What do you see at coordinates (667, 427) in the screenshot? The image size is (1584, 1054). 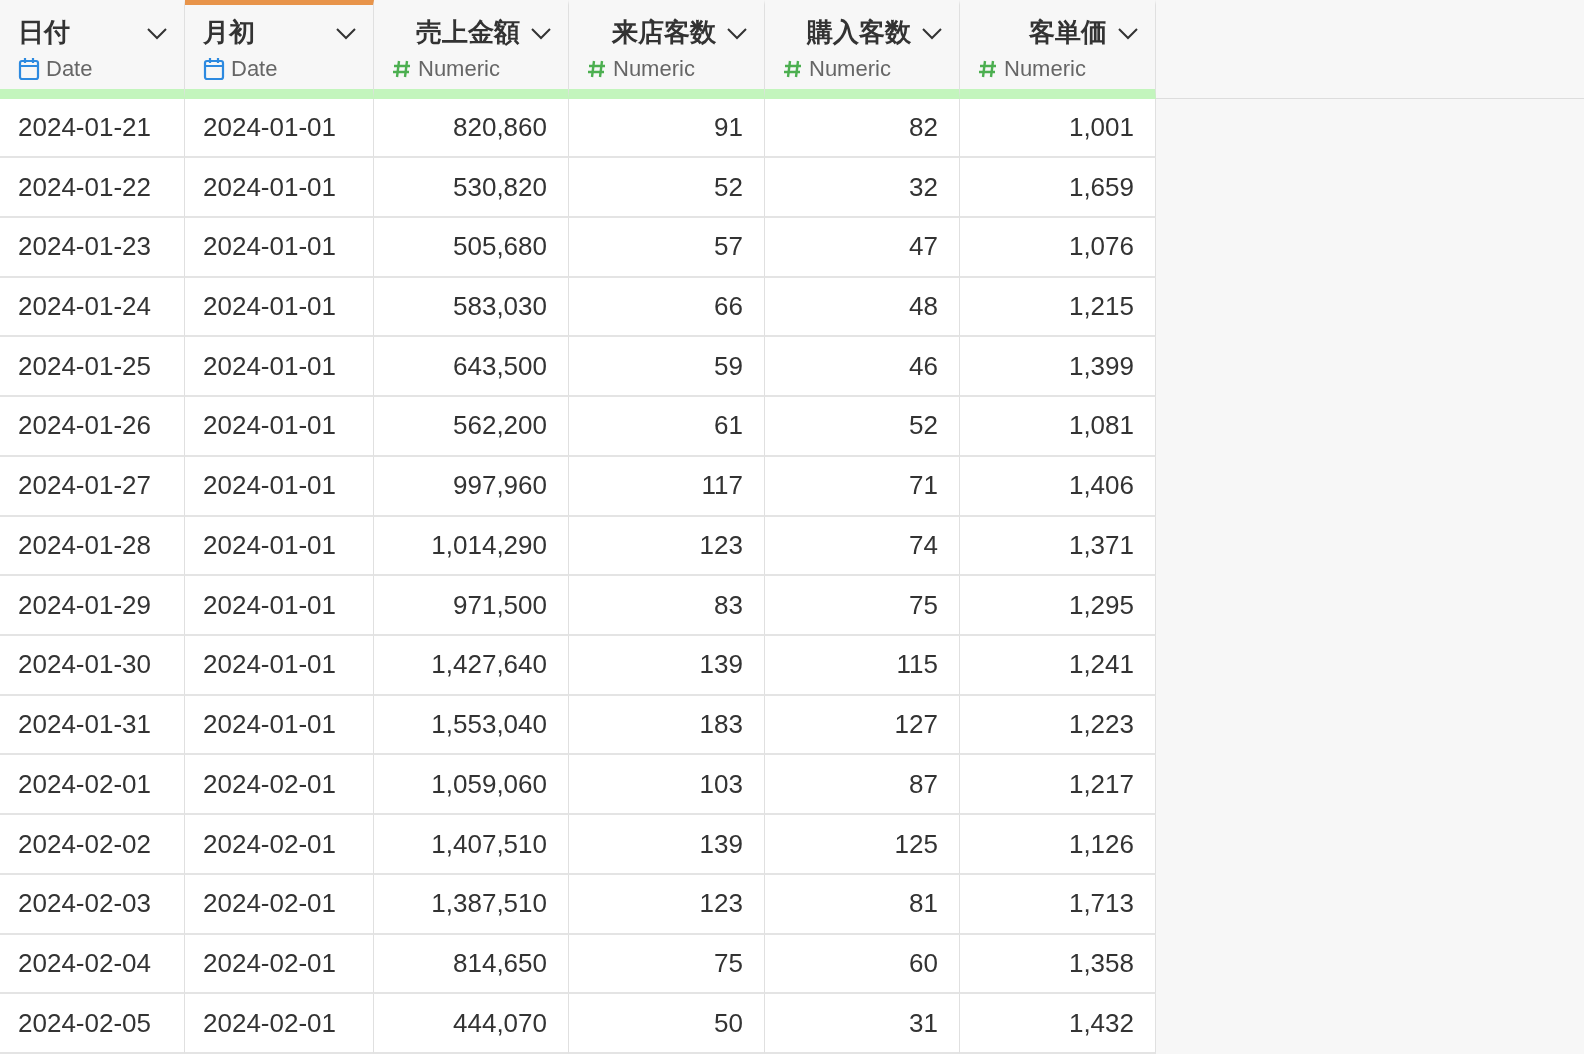 I see `table-cell: 61` at bounding box center [667, 427].